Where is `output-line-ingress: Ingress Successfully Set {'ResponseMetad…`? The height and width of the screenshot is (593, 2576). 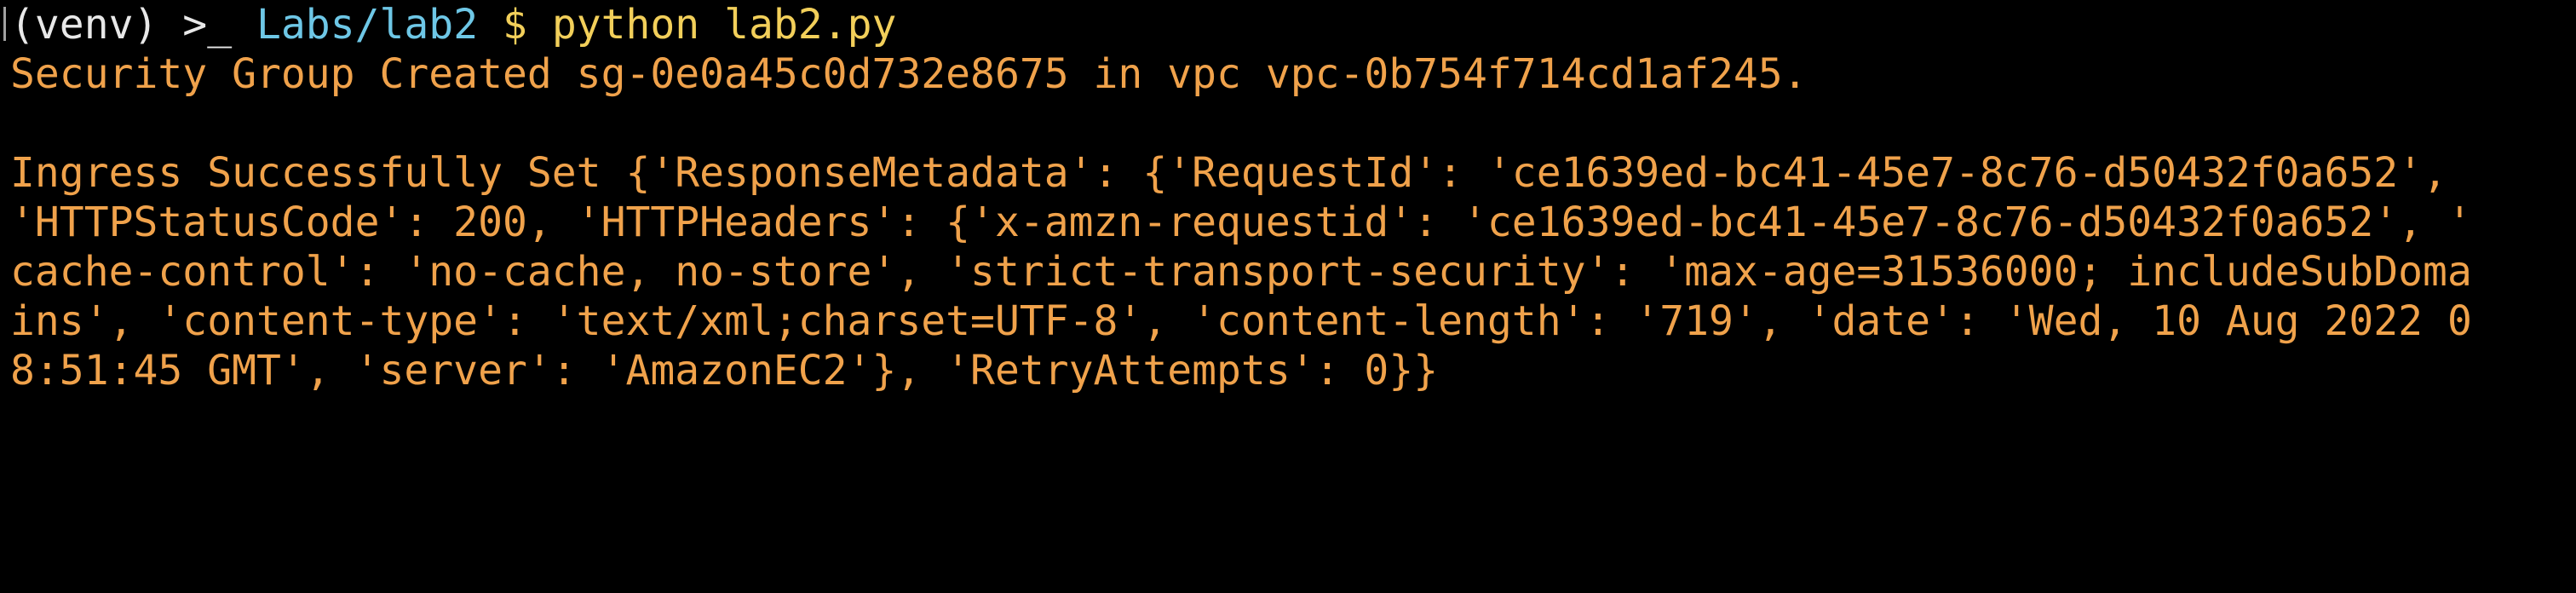
output-line-ingress: Ingress Successfully Set {'ResponseMetad… is located at coordinates (1228, 173).